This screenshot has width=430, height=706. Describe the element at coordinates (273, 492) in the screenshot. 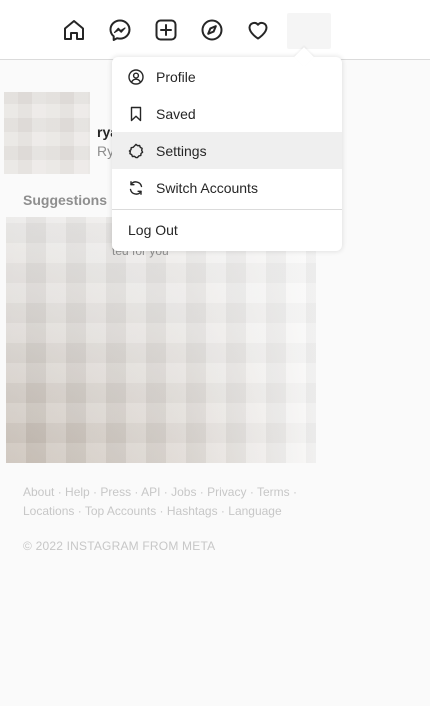

I see `footer-link-terms: Terms` at that location.